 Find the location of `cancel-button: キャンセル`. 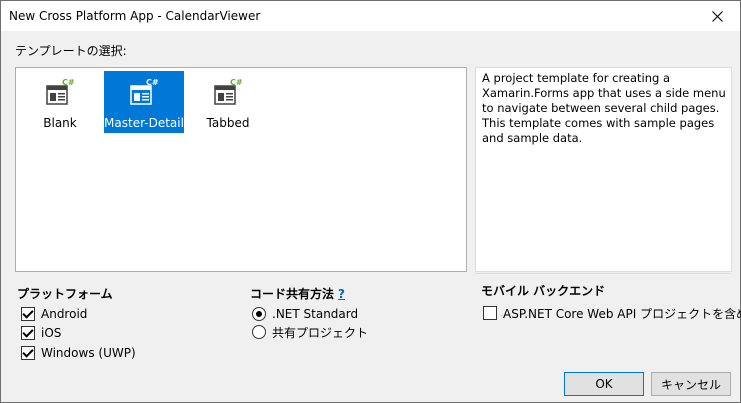

cancel-button: キャンセル is located at coordinates (691, 384).